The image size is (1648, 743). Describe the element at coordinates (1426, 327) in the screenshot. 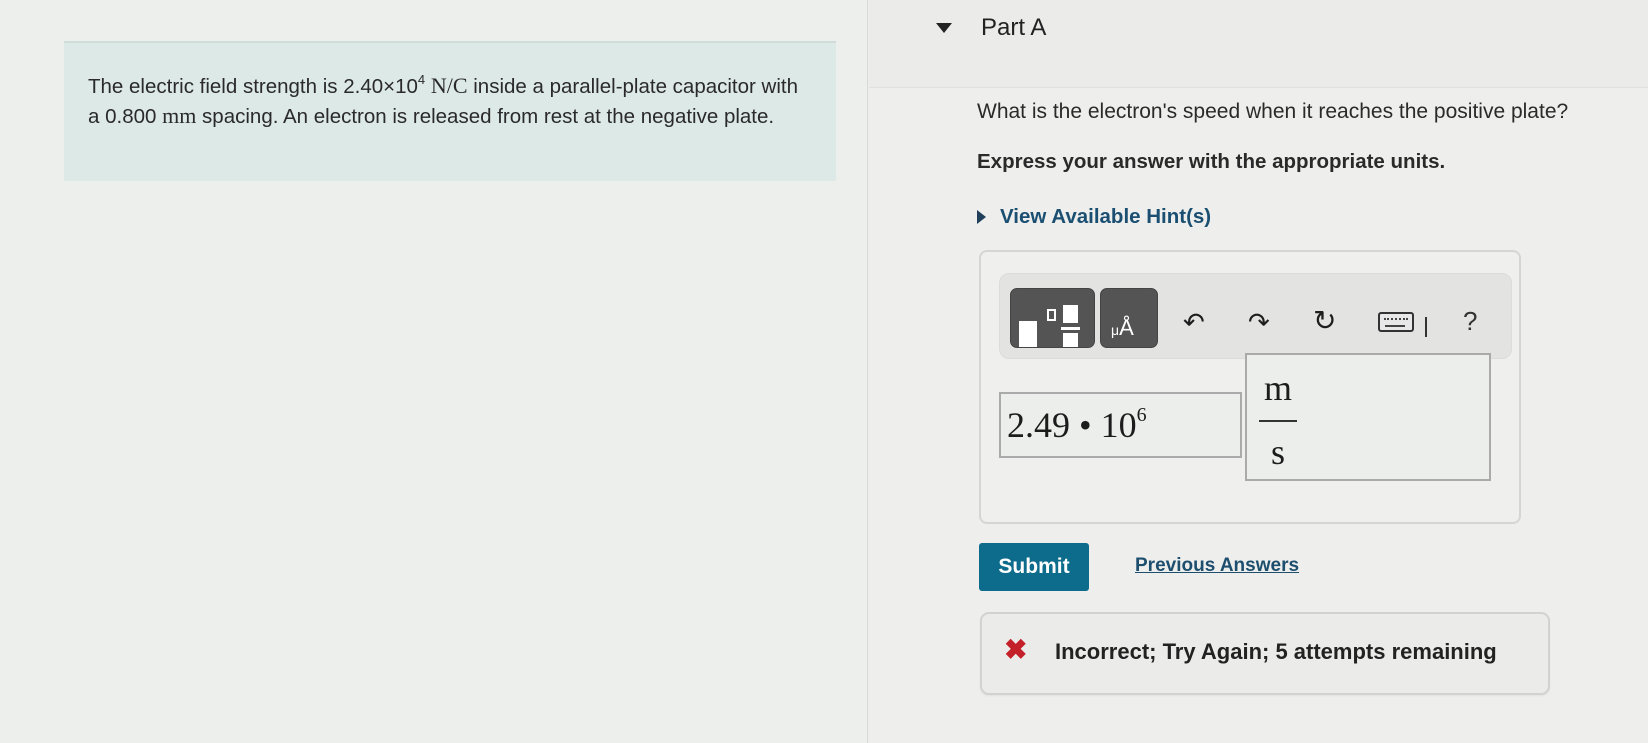

I see `toolbar-divider` at that location.